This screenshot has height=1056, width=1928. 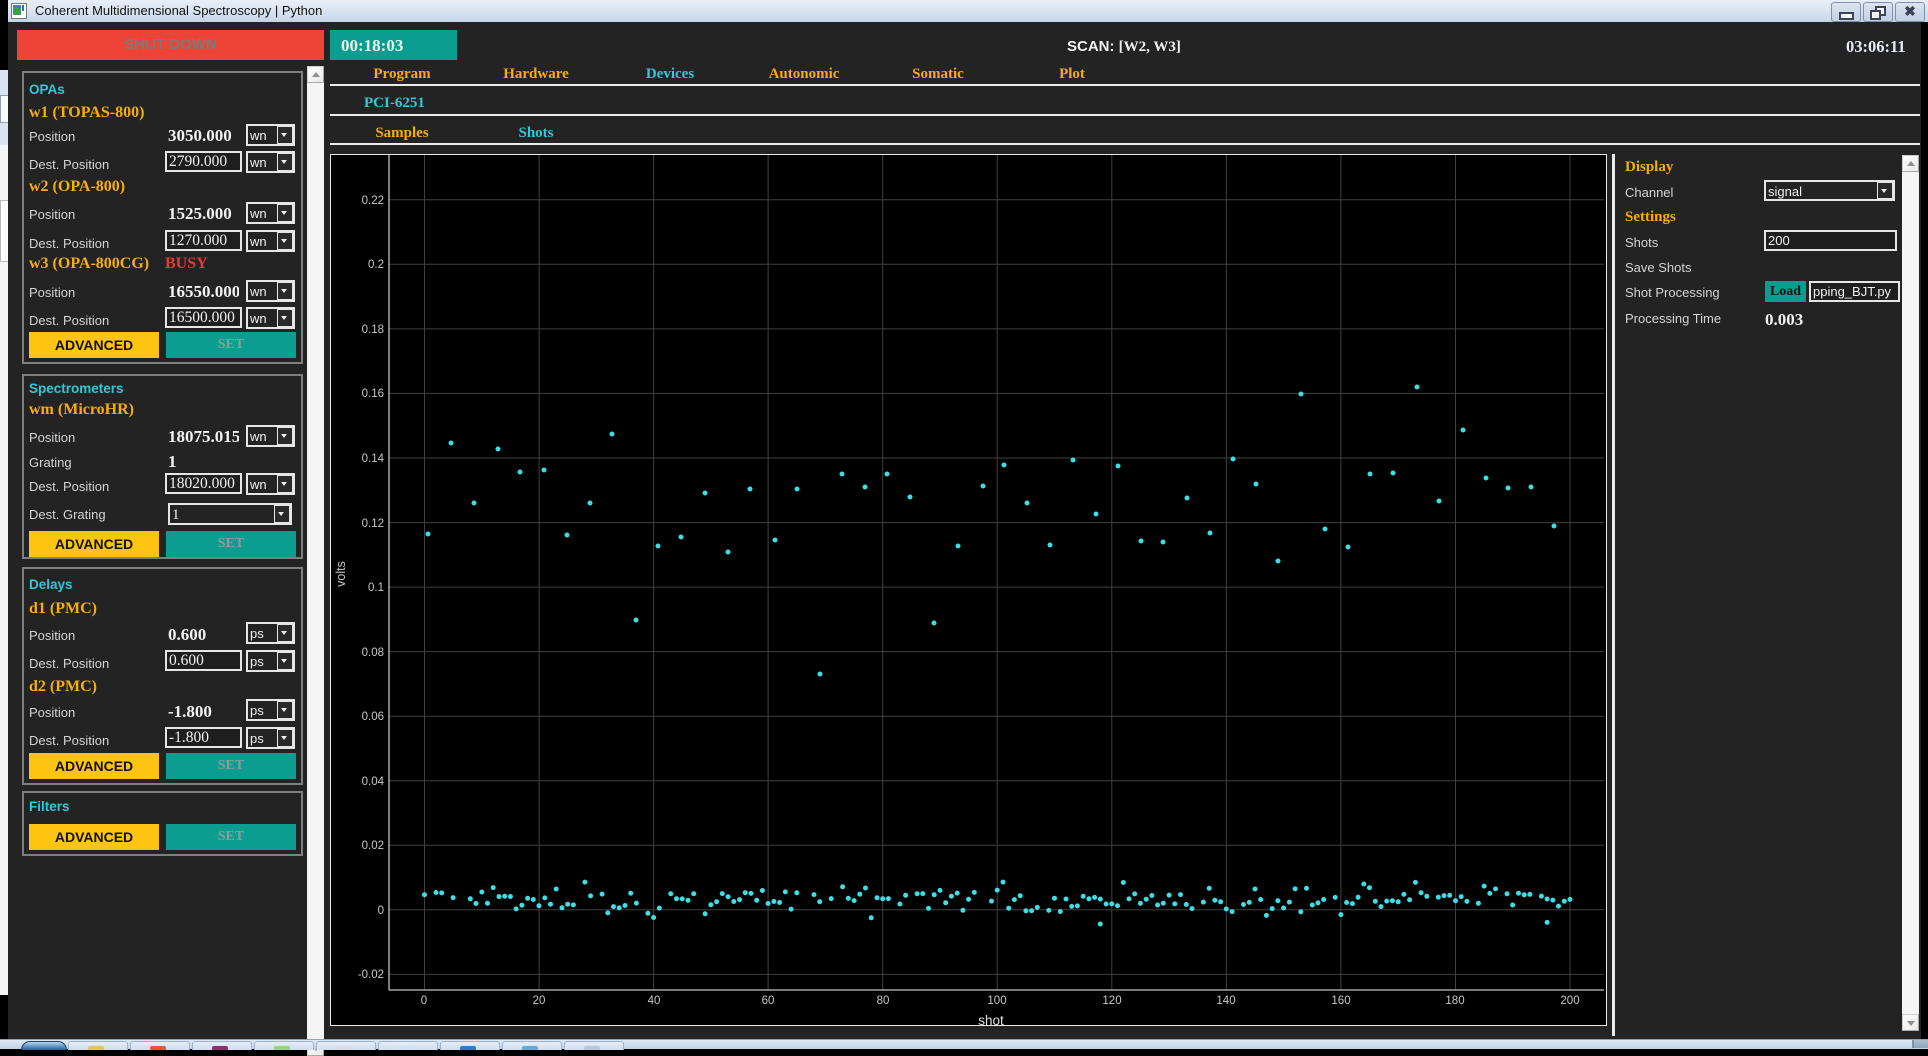 I want to click on svg-text: 0.12, so click(x=373, y=524).